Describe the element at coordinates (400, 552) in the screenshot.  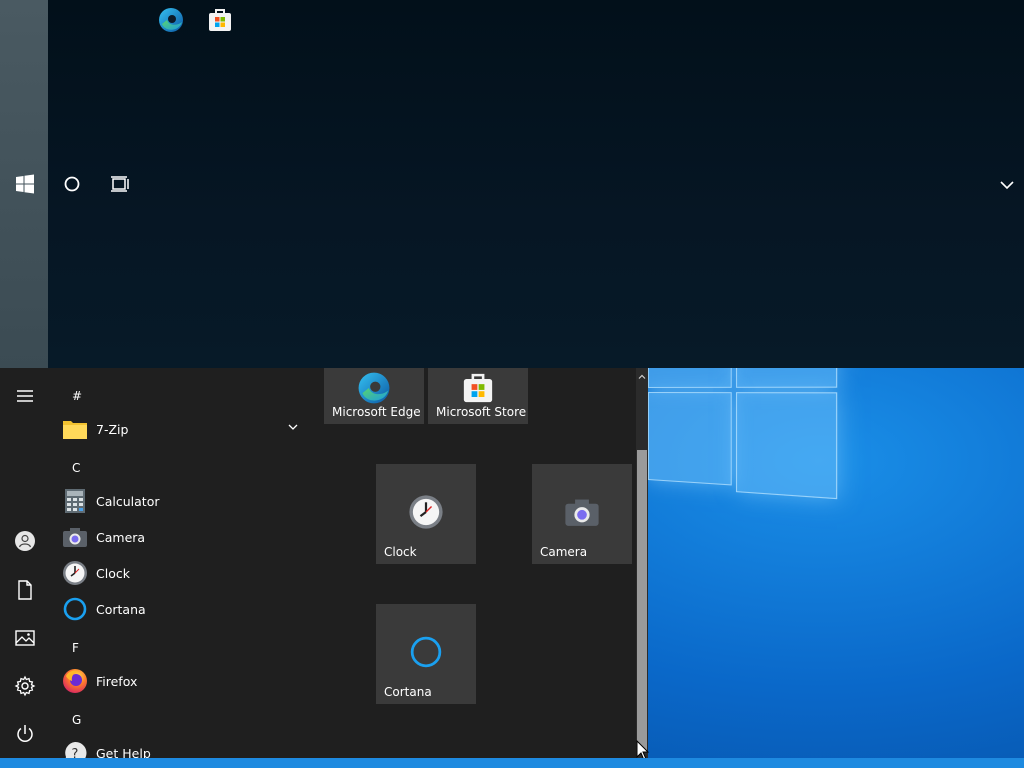
I see `tile-label: Clock` at that location.